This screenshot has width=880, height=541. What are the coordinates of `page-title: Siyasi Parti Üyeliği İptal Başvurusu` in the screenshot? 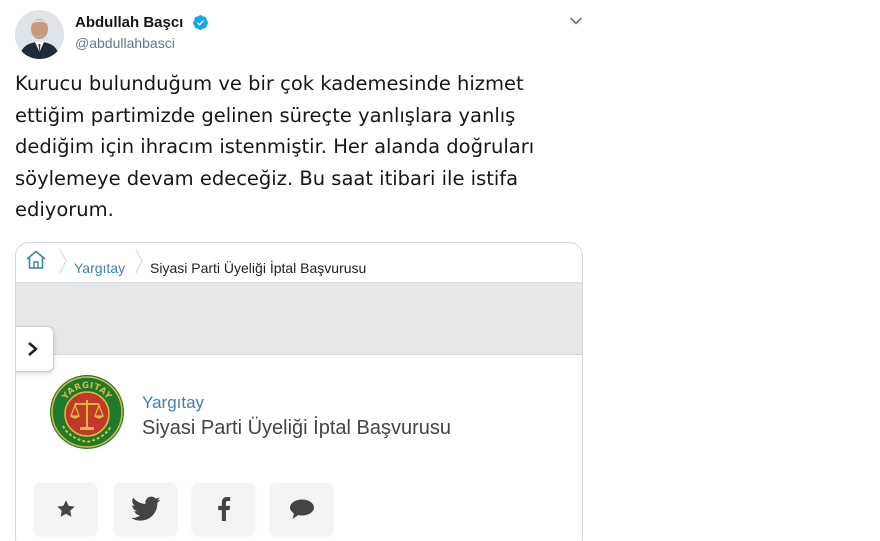 It's located at (297, 428).